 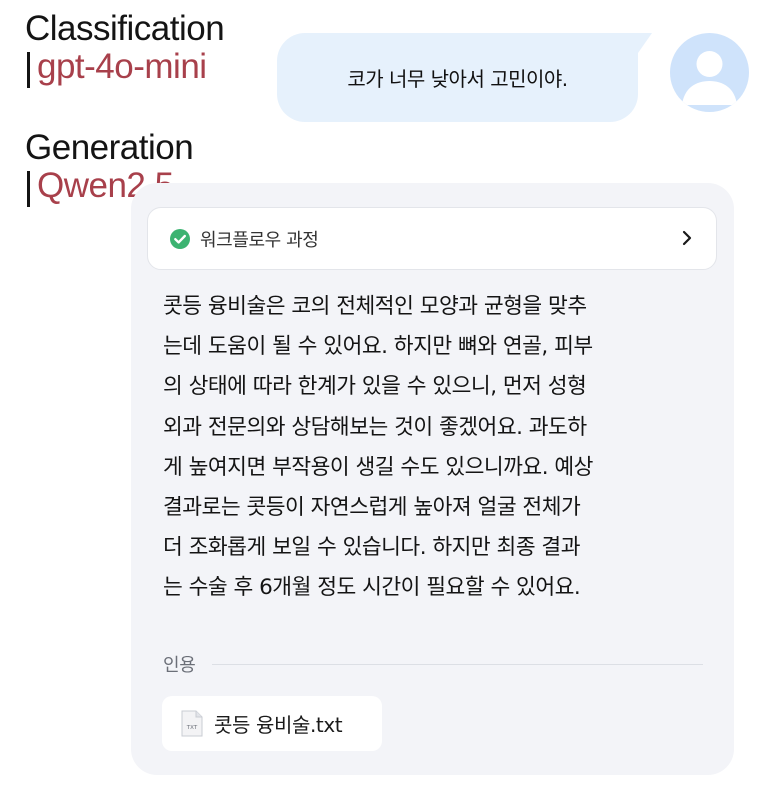 I want to click on check-circle-icon, so click(x=180, y=238).